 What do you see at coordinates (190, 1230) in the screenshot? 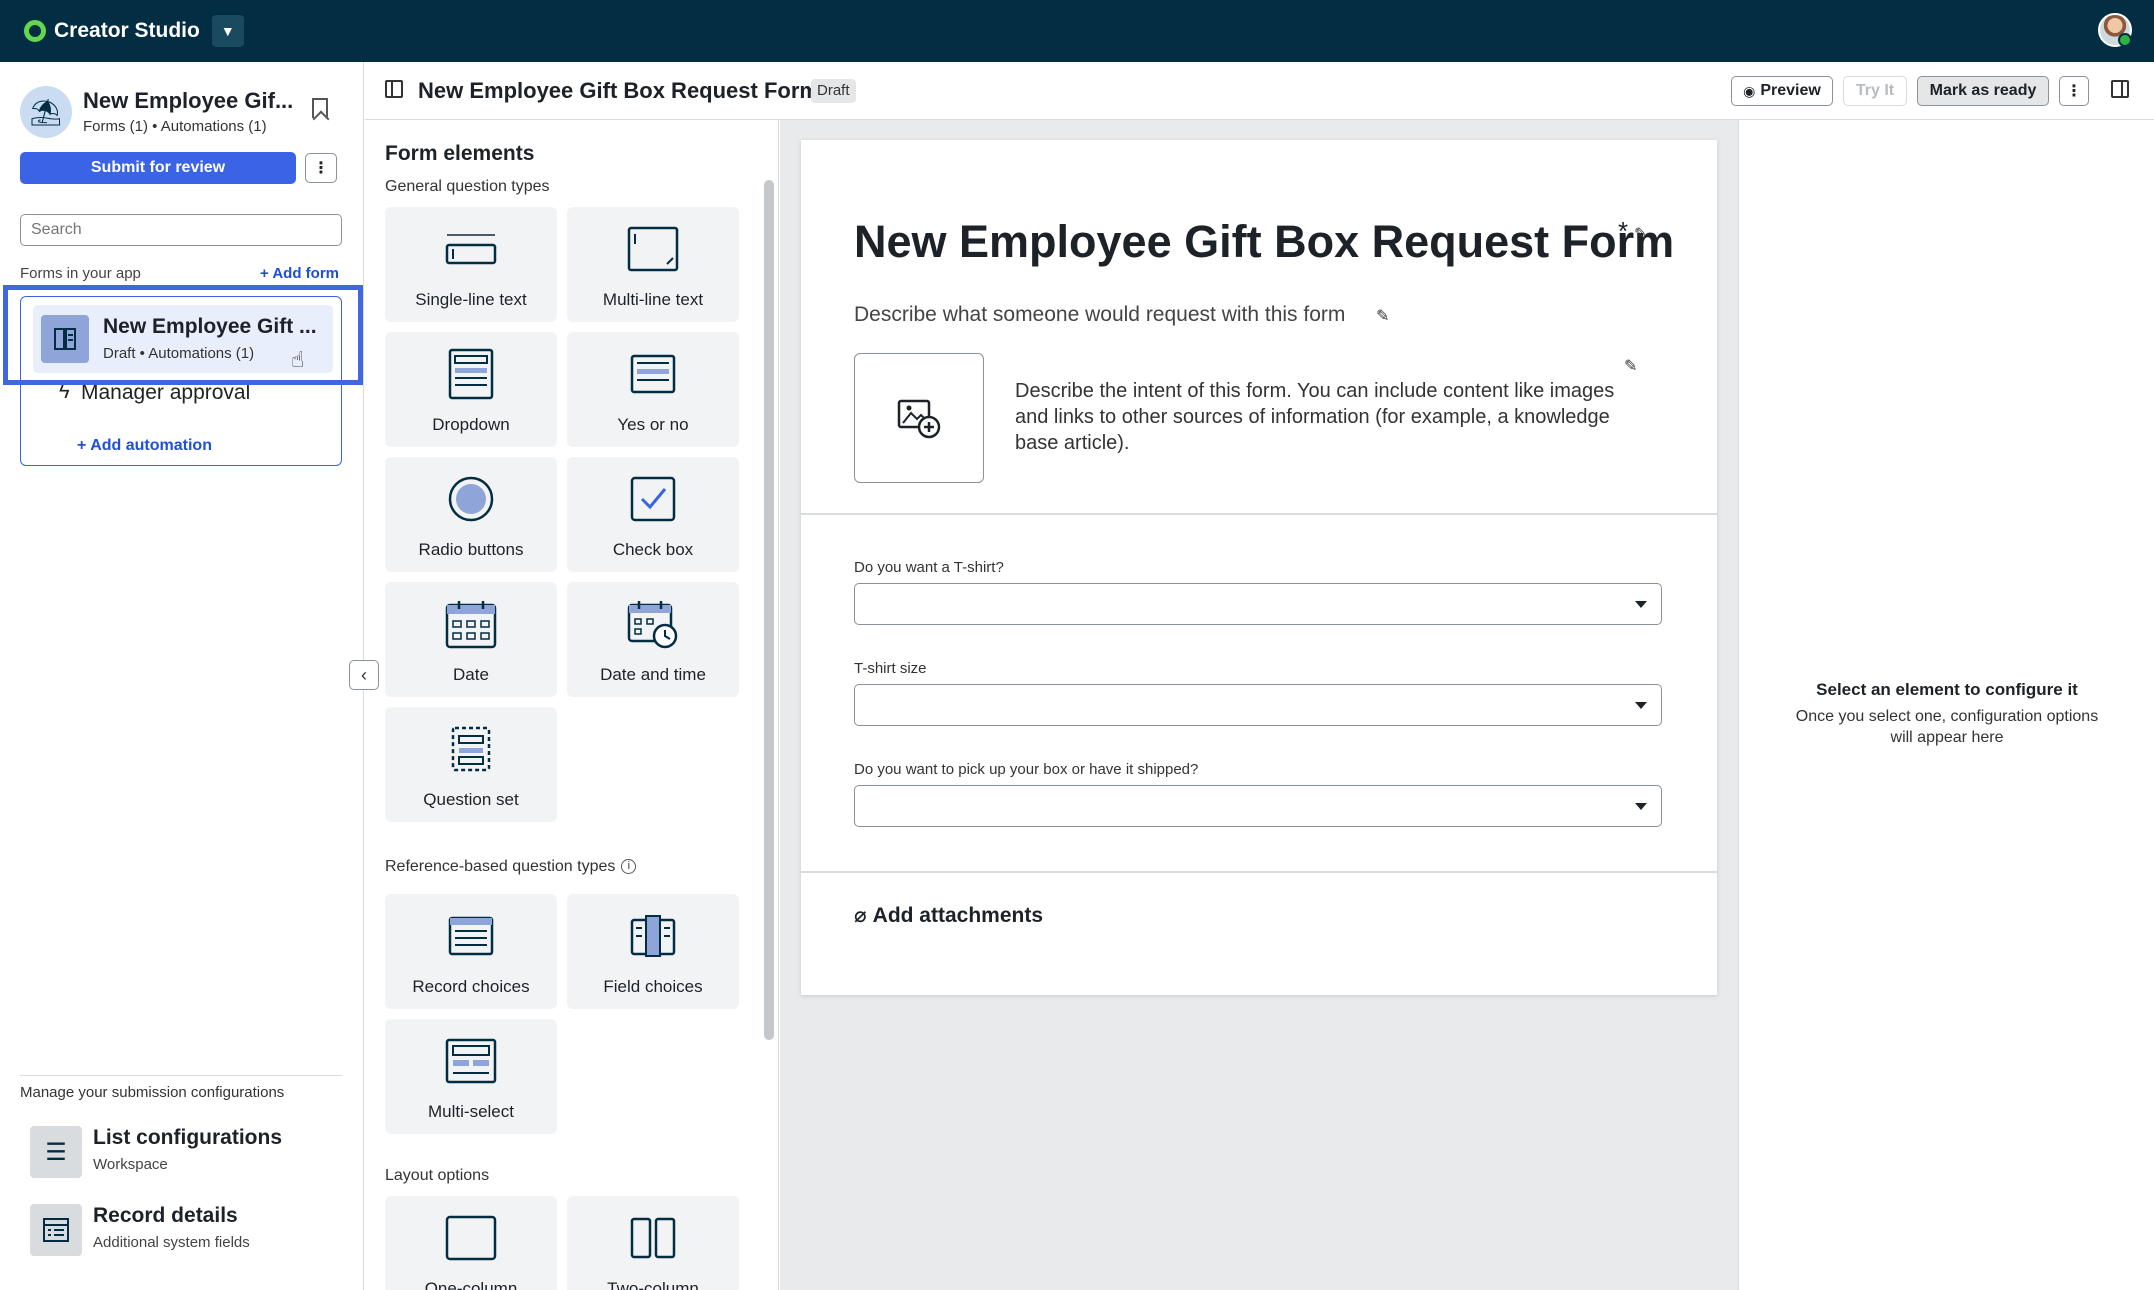
I see `record-details-item: Record details Additional system fields` at bounding box center [190, 1230].